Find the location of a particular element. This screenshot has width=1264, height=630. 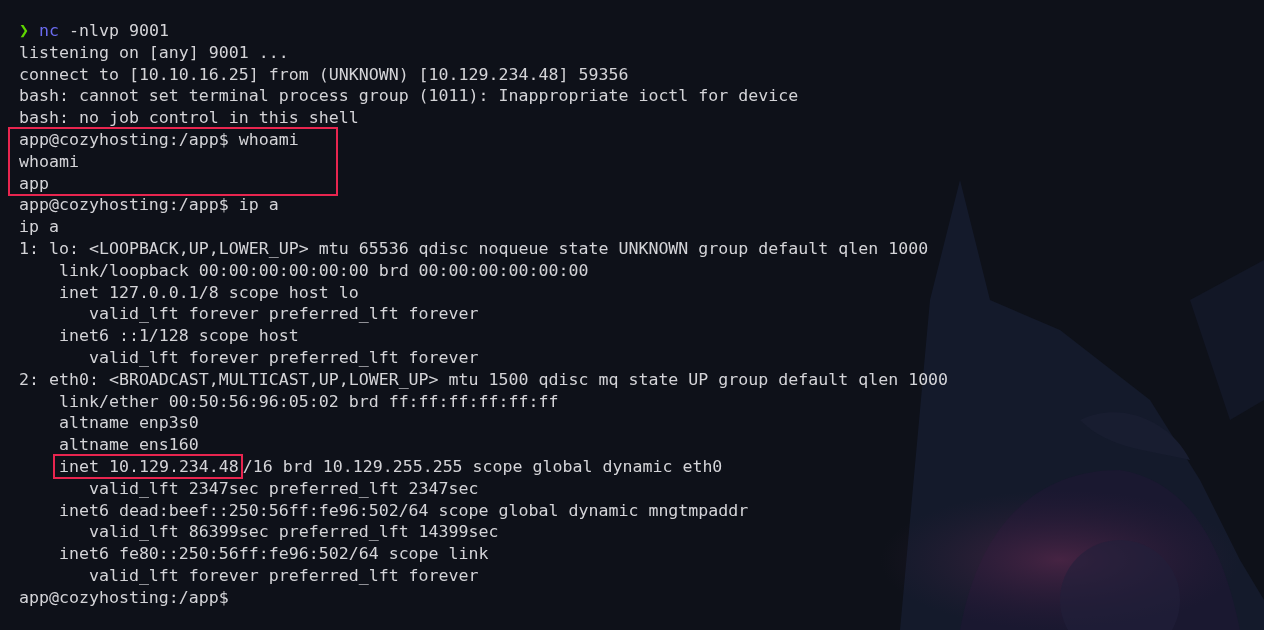

prompt-arrow: ❯ is located at coordinates (24, 30).